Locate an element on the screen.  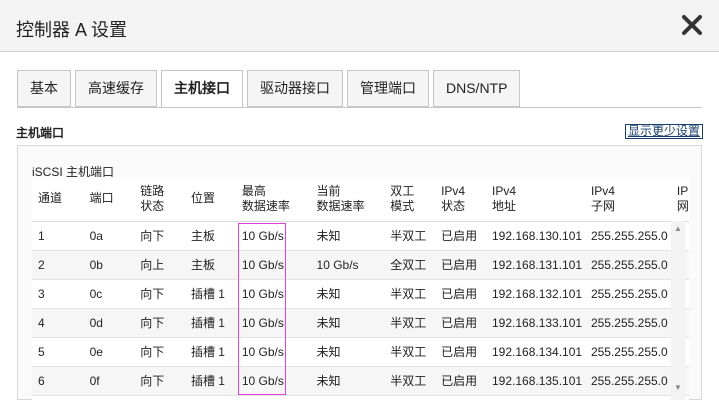
cell-port: 0b is located at coordinates (109, 265).